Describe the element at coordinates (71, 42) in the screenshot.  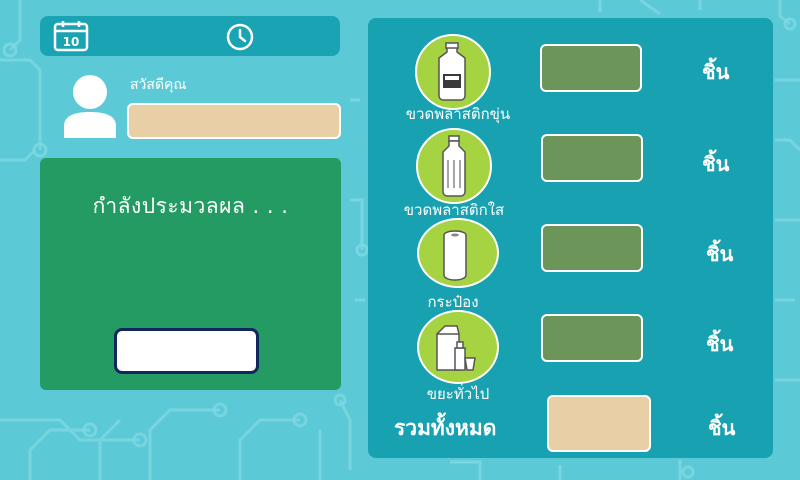
I see `calendar-day: 10` at that location.